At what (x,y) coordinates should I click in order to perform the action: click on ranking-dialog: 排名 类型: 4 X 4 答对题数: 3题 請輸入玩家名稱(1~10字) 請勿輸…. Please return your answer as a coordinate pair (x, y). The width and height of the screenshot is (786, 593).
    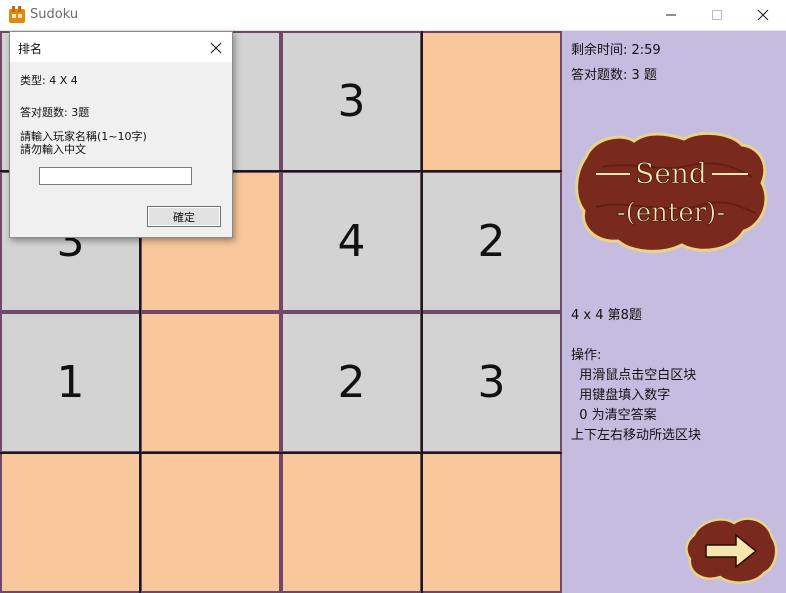
    Looking at the image, I should click on (121, 134).